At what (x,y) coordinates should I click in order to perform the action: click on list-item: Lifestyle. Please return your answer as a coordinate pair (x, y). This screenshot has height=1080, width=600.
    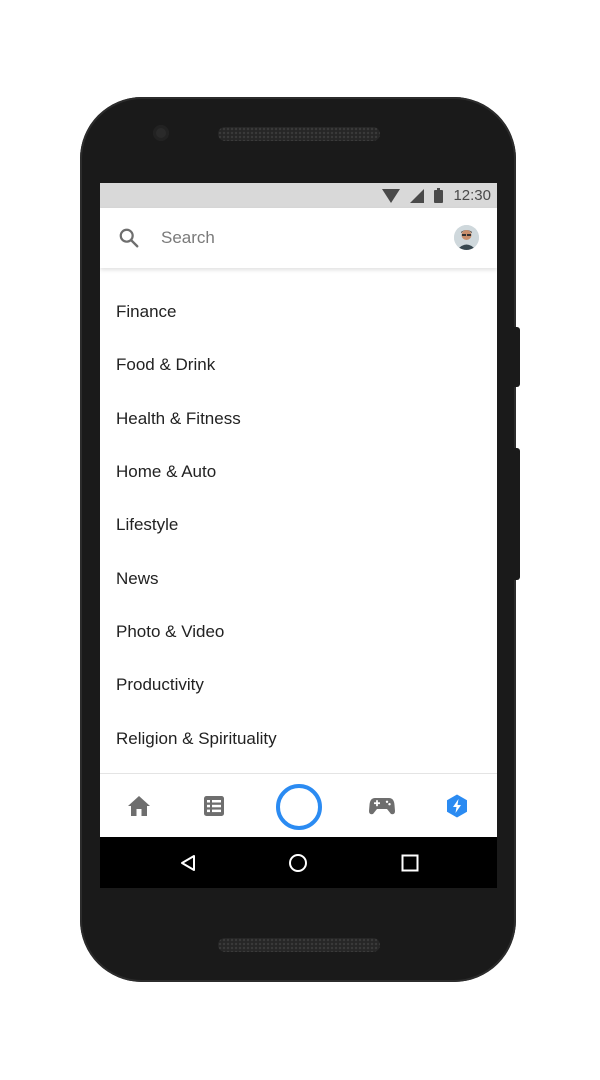
    Looking at the image, I should click on (147, 525).